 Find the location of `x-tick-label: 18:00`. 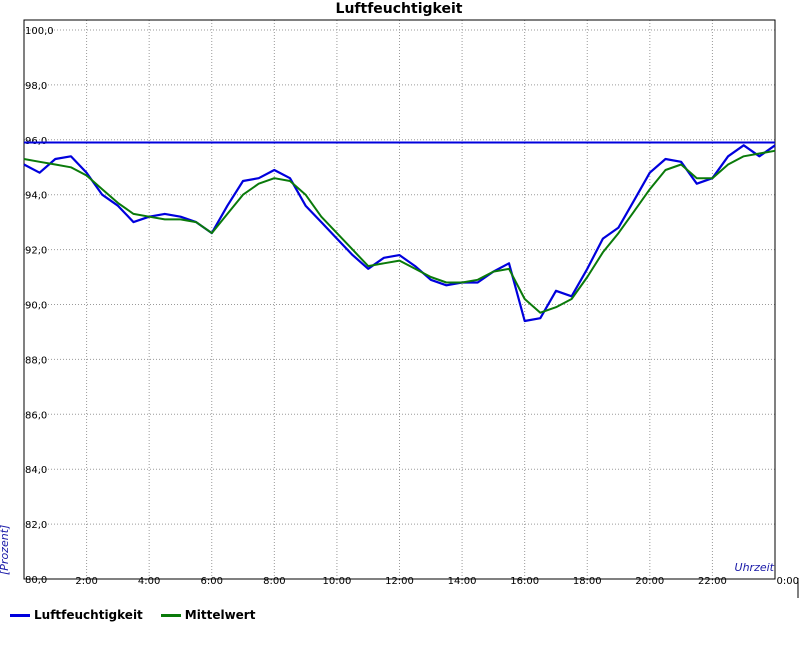

x-tick-label: 18:00 is located at coordinates (587, 581).